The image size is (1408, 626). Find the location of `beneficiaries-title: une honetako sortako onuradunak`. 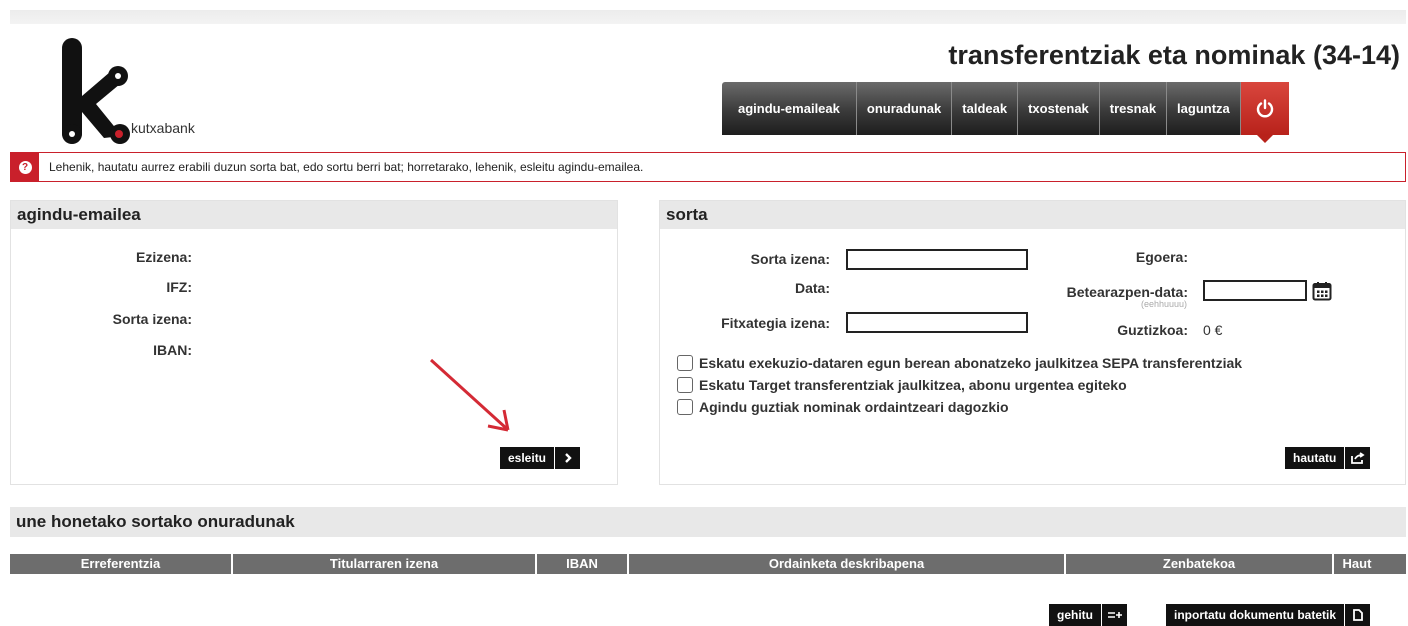

beneficiaries-title: une honetako sortako onuradunak is located at coordinates (708, 522).